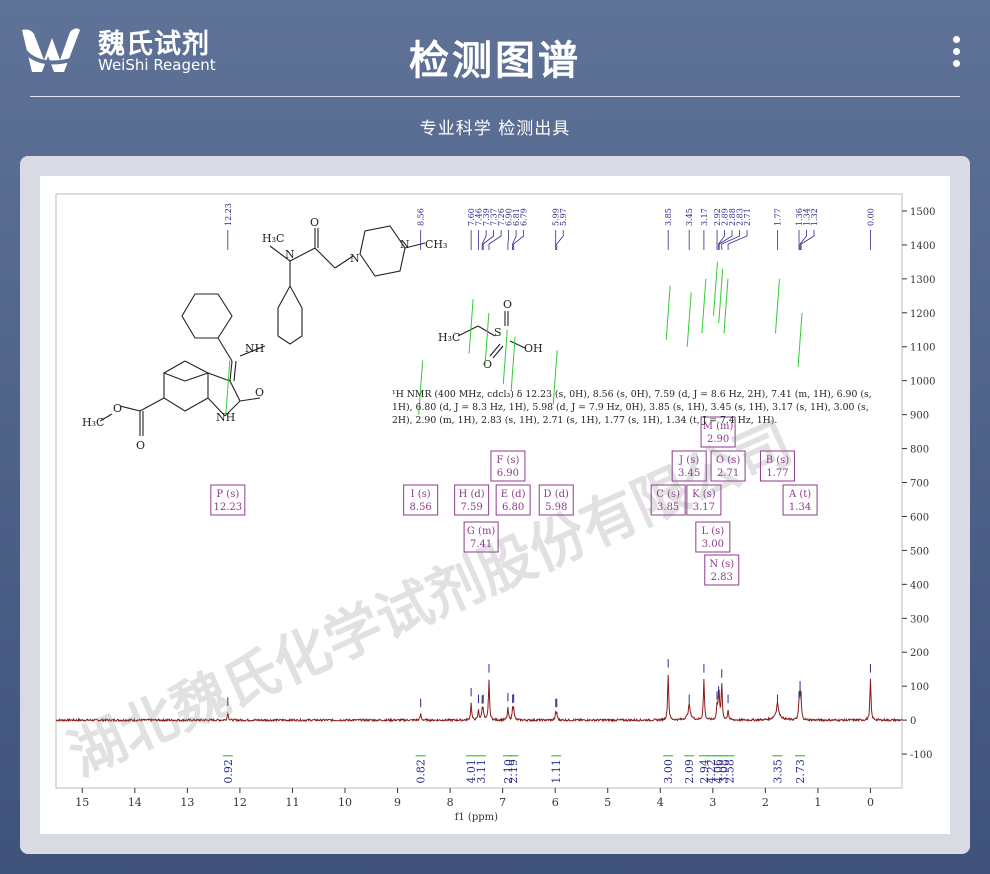  Describe the element at coordinates (922, 280) in the screenshot. I see `y-tick-label: 1300` at that location.